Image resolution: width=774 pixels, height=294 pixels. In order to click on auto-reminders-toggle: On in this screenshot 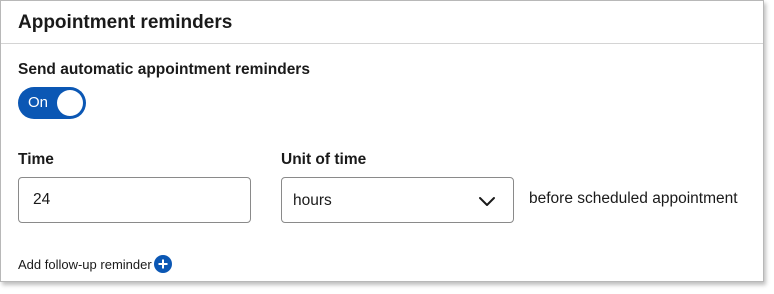, I will do `click(52, 103)`.